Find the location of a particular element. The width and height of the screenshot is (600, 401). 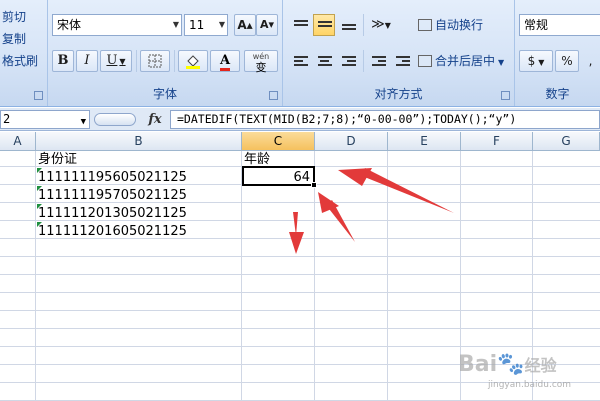

arrow-down-head is located at coordinates (296, 243).